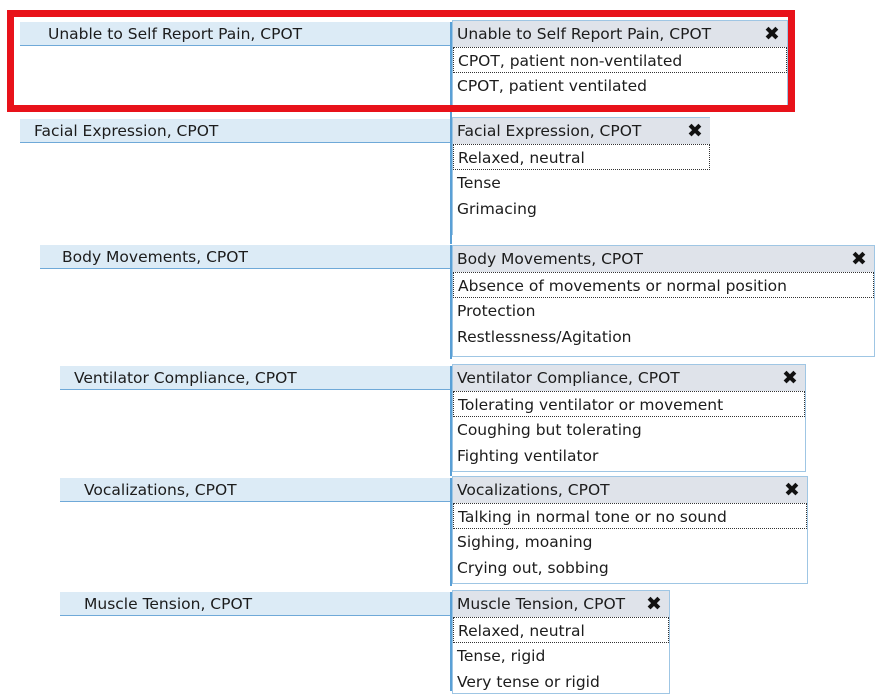  I want to click on dropdown-header: Body Movements, CPOT ✖, so click(663, 259).